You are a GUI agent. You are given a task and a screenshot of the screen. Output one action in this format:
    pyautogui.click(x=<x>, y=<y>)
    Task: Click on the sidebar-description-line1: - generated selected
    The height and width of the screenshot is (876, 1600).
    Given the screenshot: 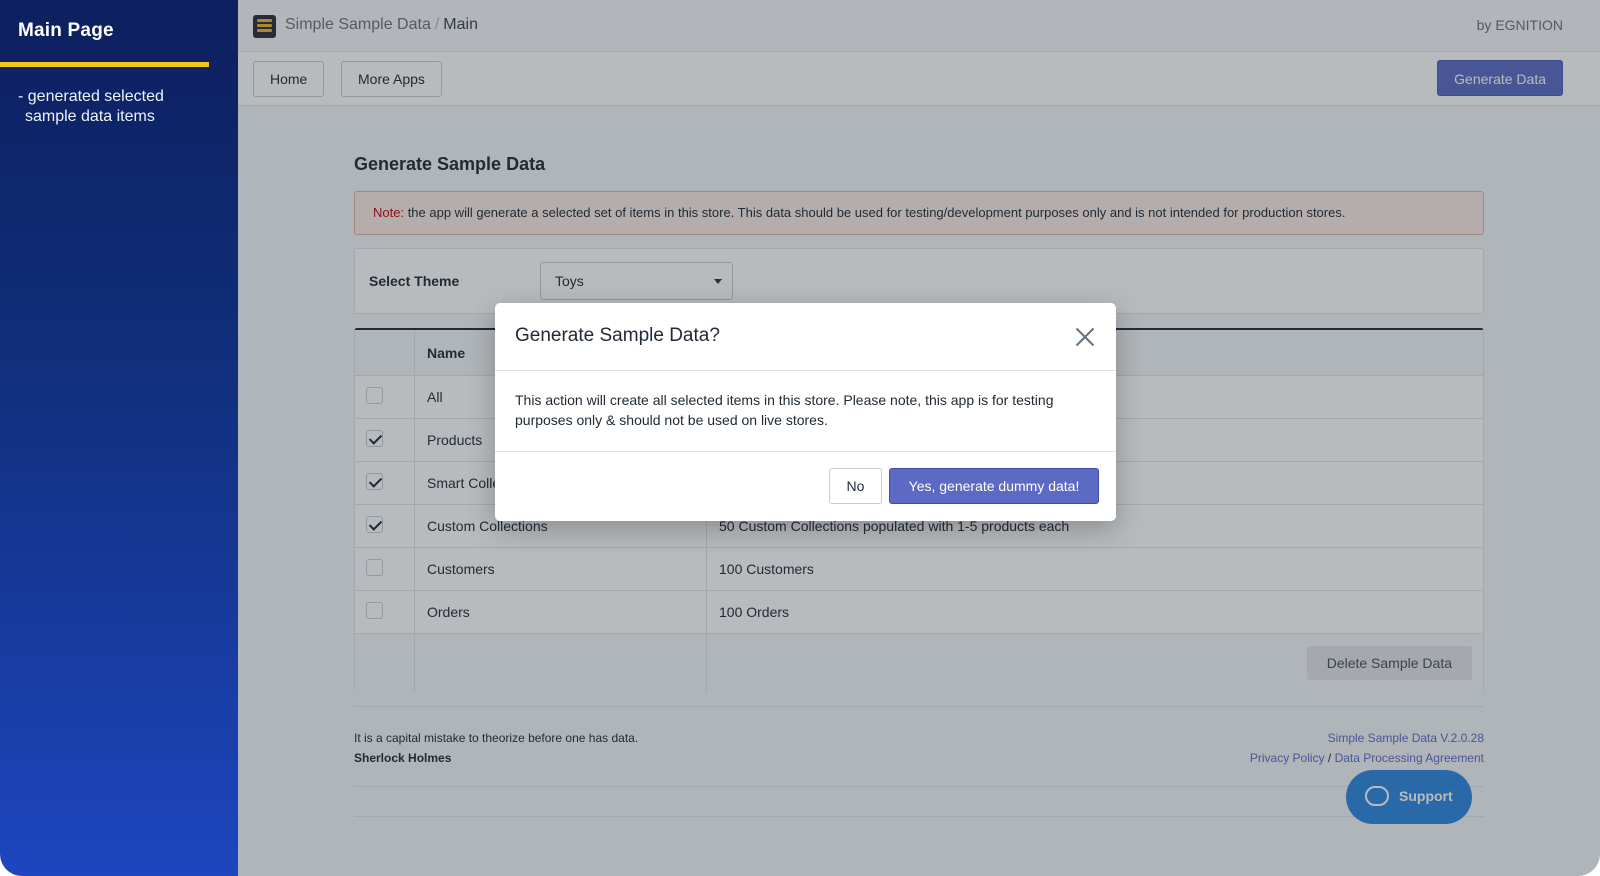 What is the action you would take?
    pyautogui.click(x=91, y=96)
    